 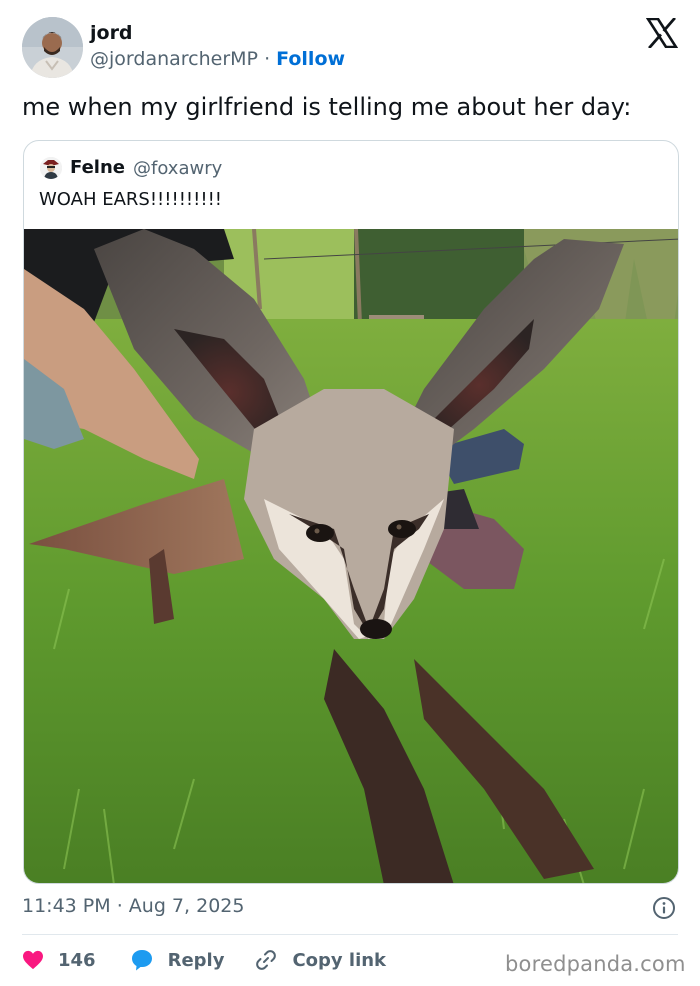 I want to click on timestamp: 11:43 PM · Aug 7, 2025, so click(x=133, y=906).